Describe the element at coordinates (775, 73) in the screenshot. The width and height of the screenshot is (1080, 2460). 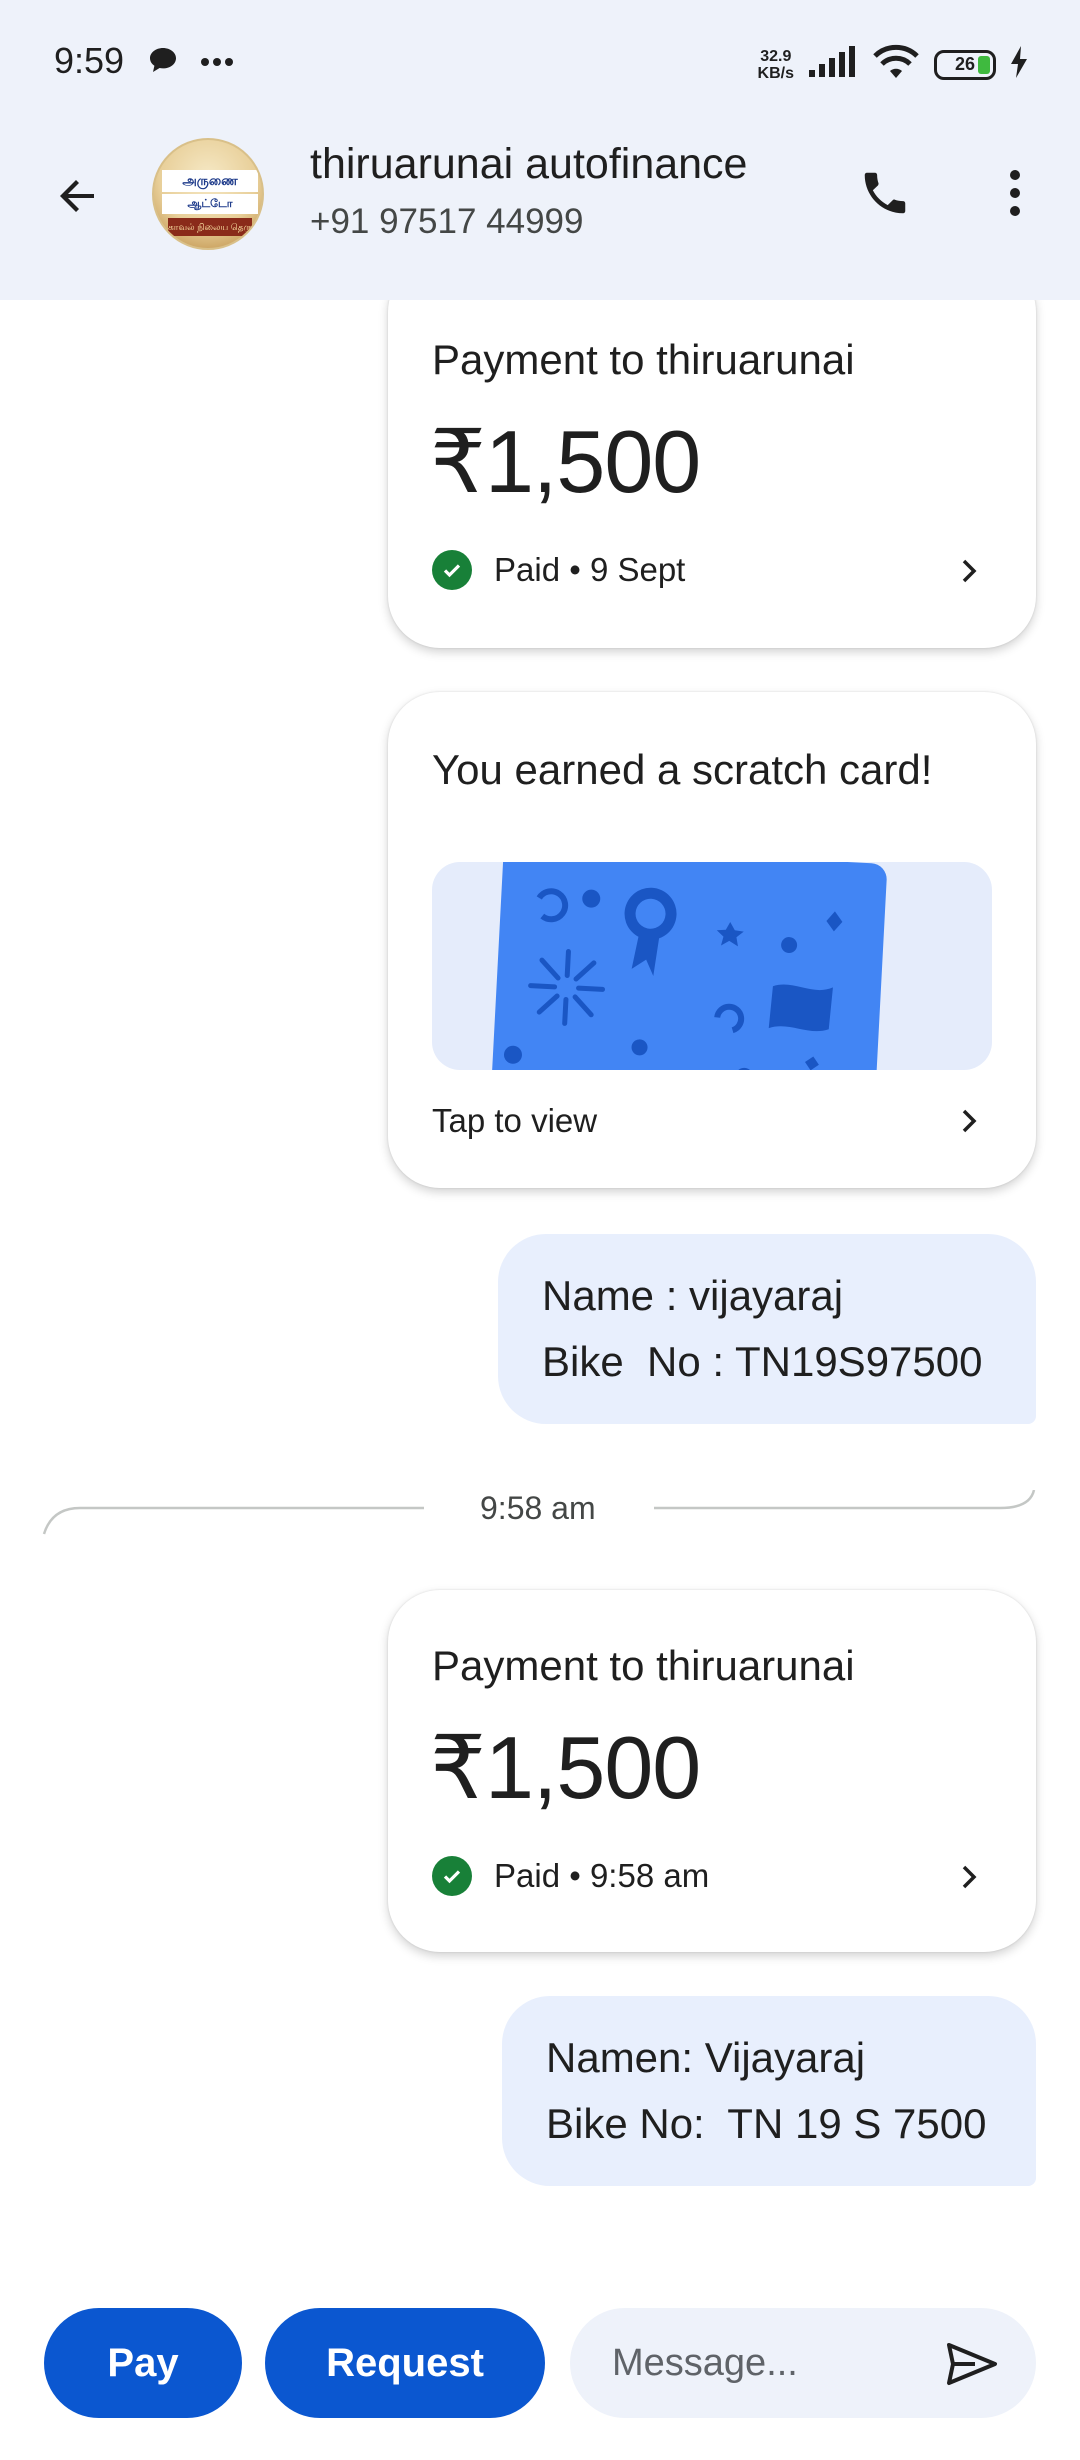
I see `network-speed-unit: KB/s` at that location.